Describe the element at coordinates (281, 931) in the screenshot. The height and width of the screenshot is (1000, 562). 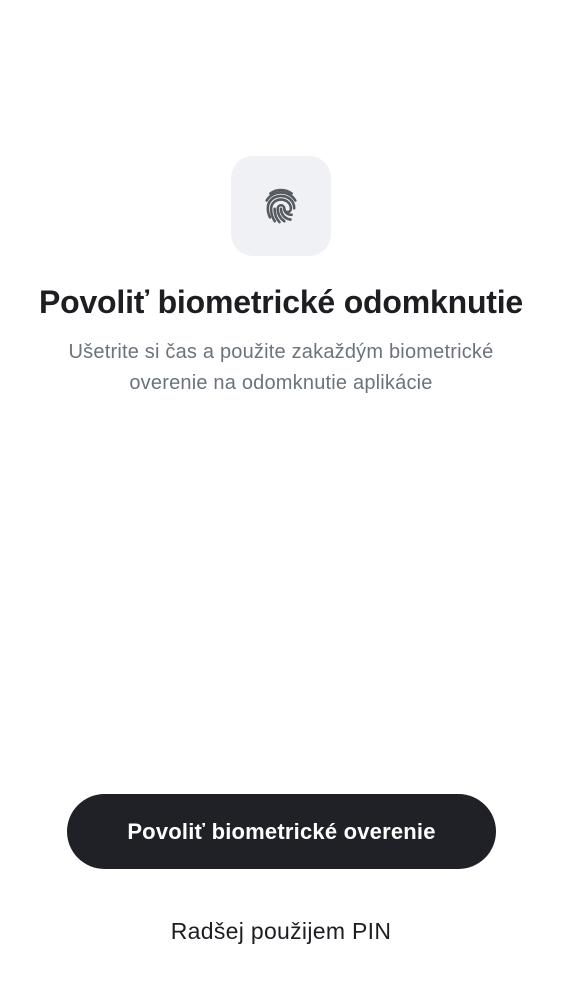
I see `use-pin-button: Radšej použijem PIN` at that location.